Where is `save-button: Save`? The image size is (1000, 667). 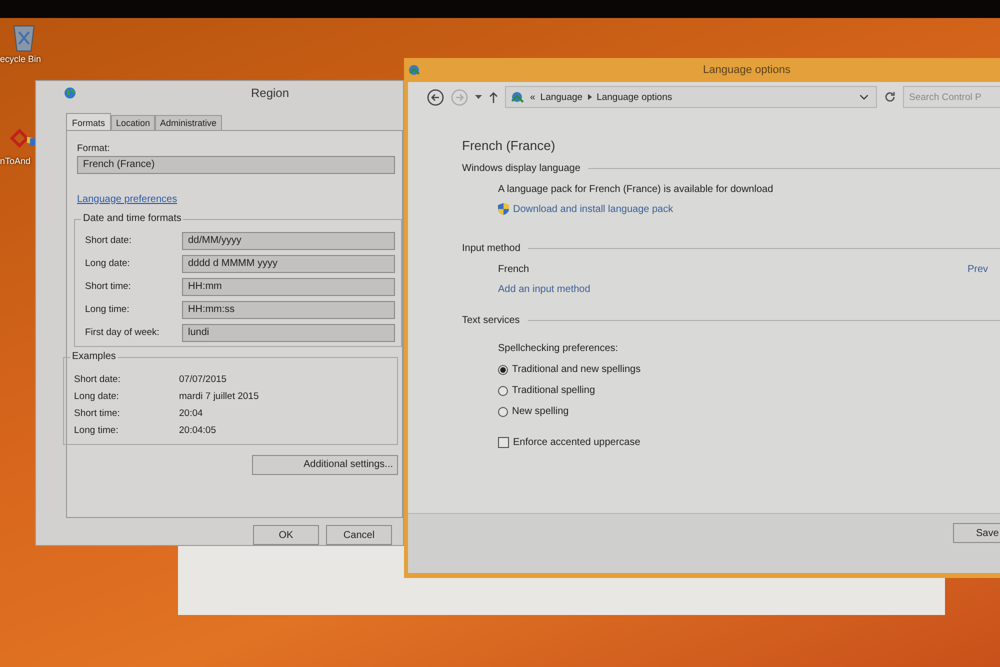
save-button: Save is located at coordinates (976, 533).